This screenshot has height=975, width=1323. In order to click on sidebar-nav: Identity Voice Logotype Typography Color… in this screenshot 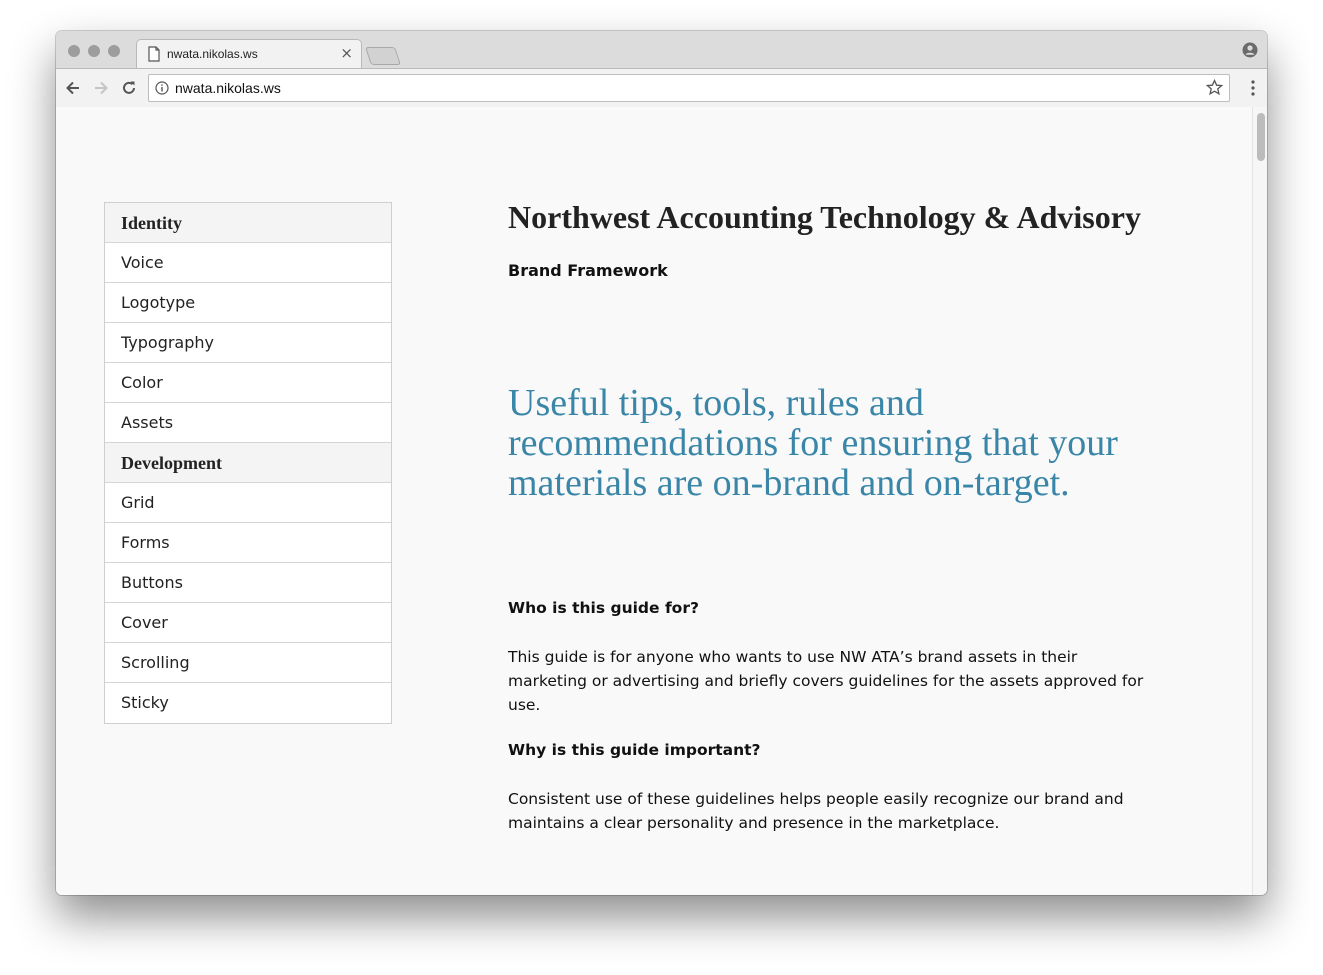, I will do `click(248, 463)`.